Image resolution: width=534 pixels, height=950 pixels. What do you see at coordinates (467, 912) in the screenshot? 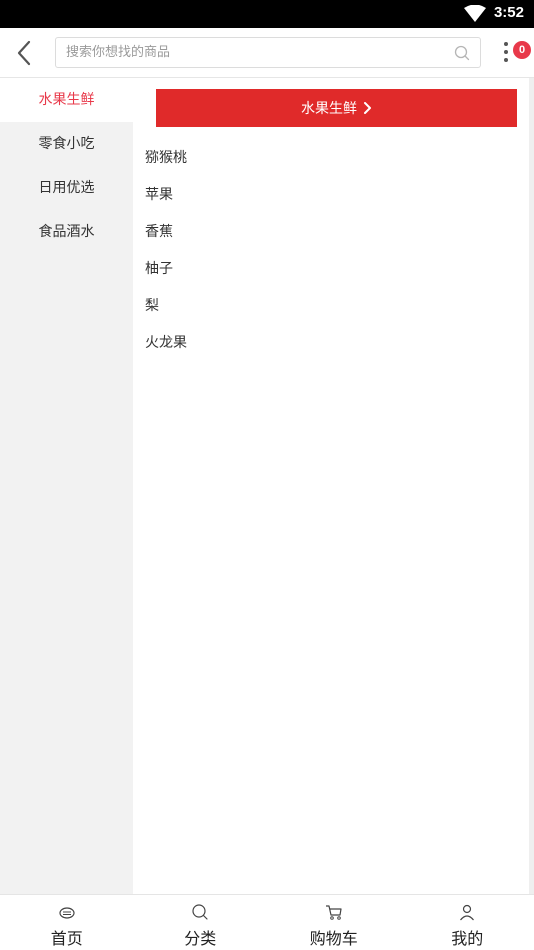
I see `user-icon` at bounding box center [467, 912].